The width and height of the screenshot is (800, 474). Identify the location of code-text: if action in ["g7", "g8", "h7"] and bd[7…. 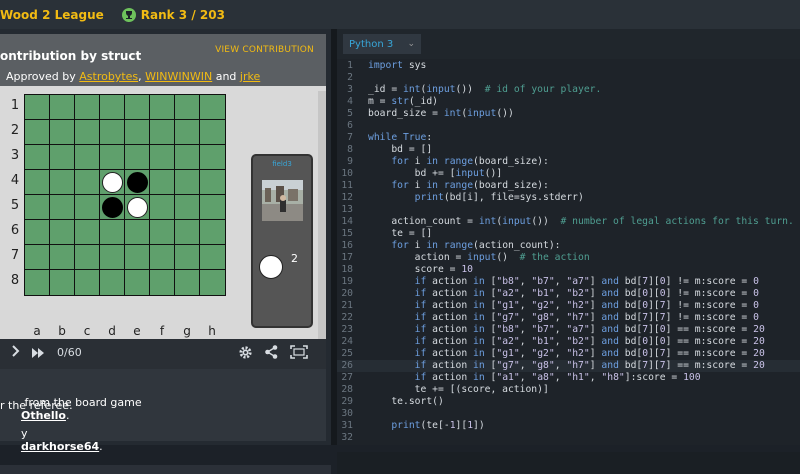
(586, 317).